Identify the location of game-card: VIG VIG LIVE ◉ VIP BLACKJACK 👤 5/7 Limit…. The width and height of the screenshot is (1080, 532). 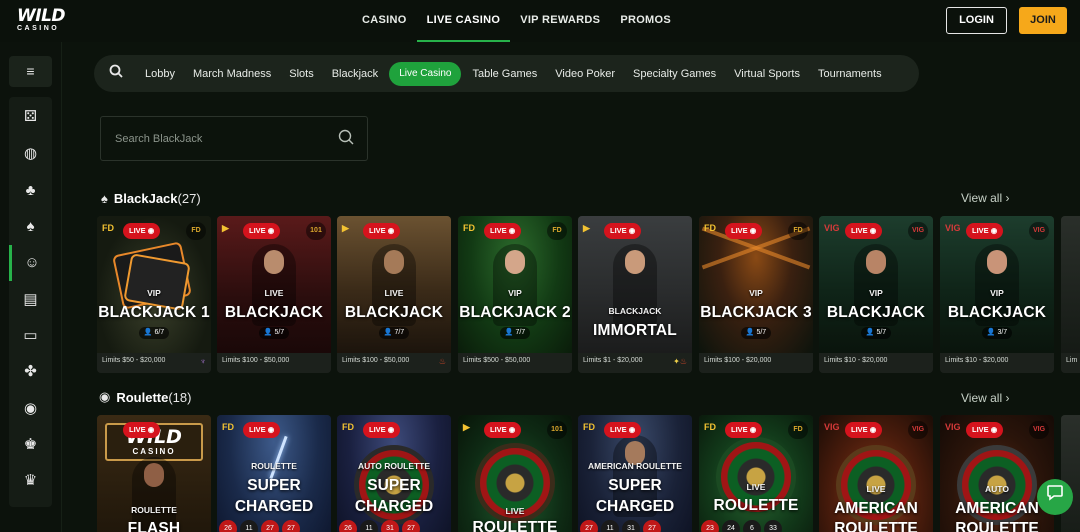
(876, 294).